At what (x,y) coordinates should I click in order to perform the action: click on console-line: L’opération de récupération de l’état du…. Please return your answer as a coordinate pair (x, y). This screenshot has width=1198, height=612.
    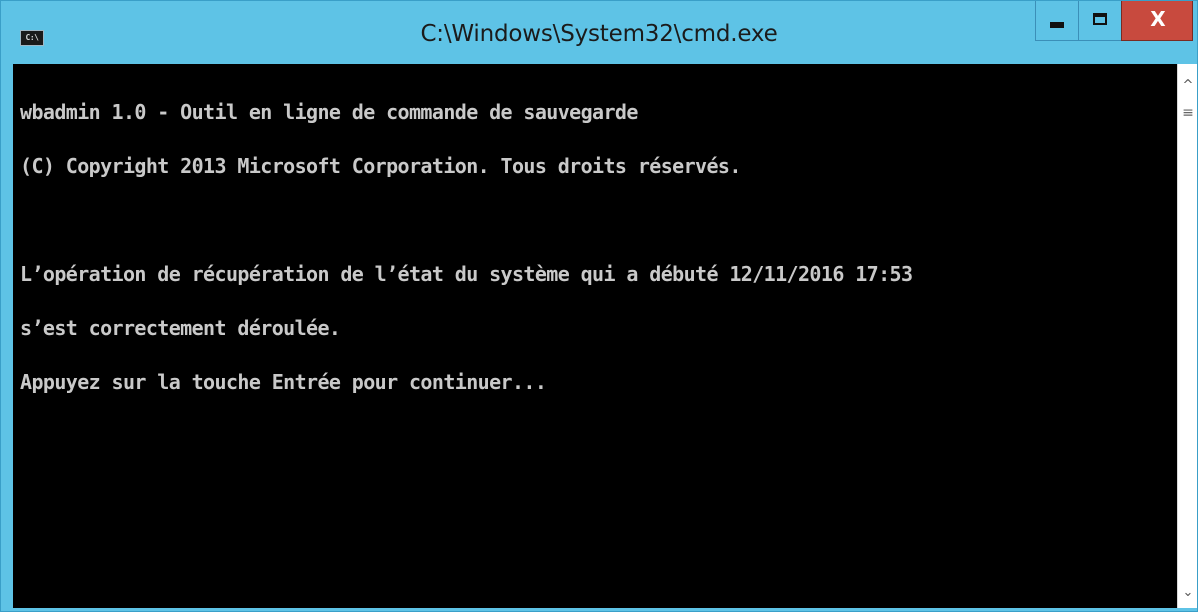
    Looking at the image, I should click on (466, 274).